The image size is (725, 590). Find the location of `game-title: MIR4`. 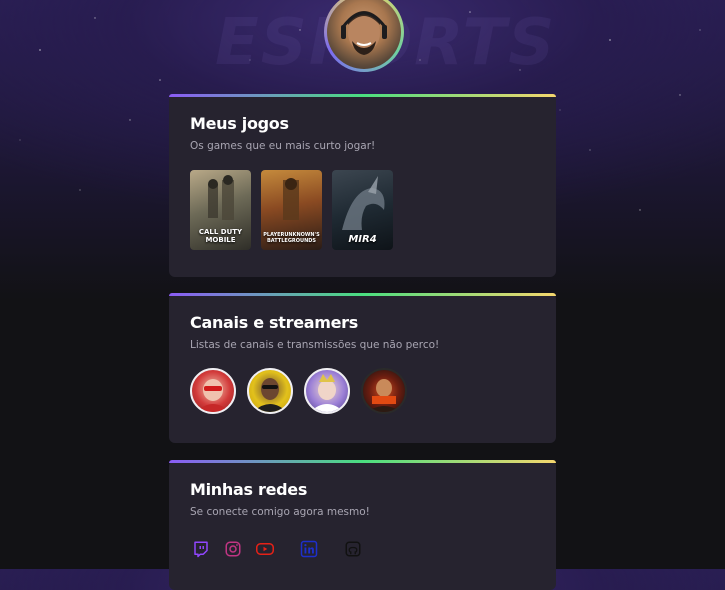

game-title: MIR4 is located at coordinates (362, 239).